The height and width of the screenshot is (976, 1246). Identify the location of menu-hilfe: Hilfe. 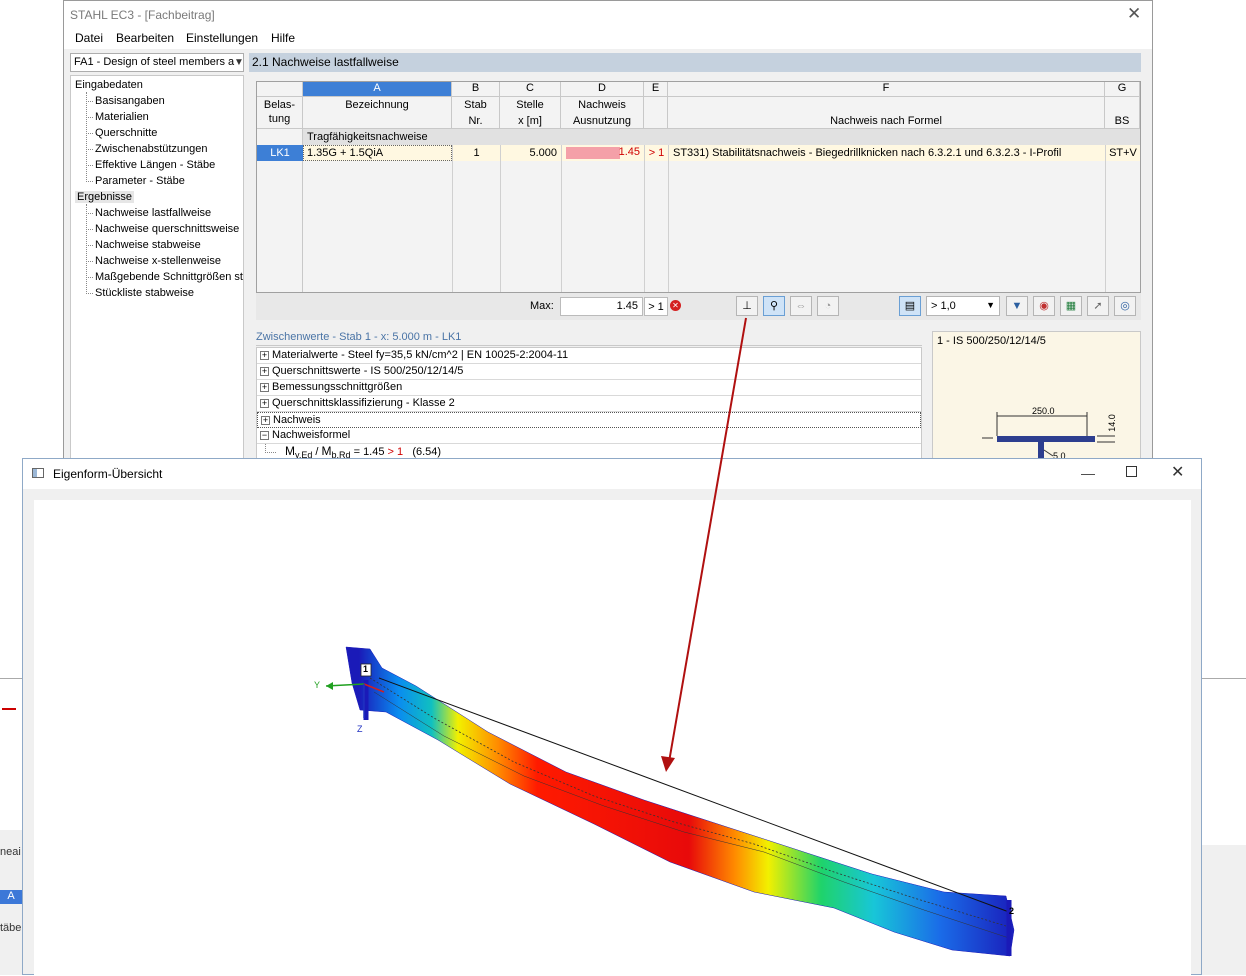
(283, 38).